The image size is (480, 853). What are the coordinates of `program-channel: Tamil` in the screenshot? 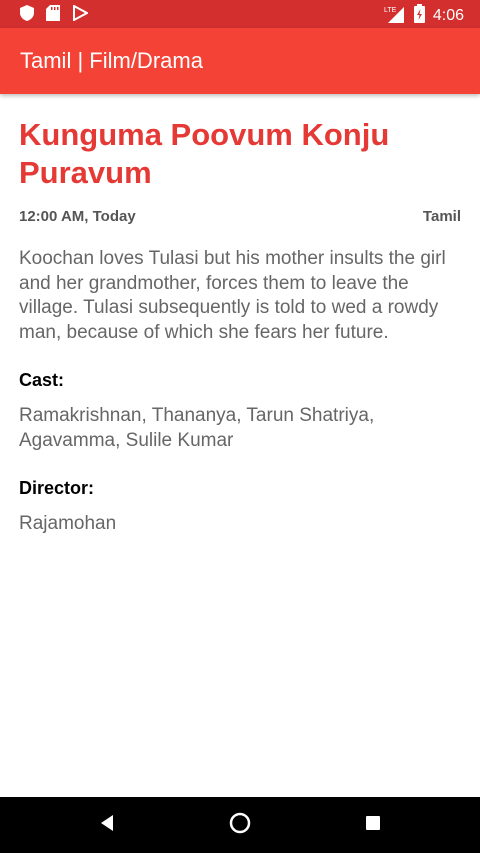 It's located at (441, 216).